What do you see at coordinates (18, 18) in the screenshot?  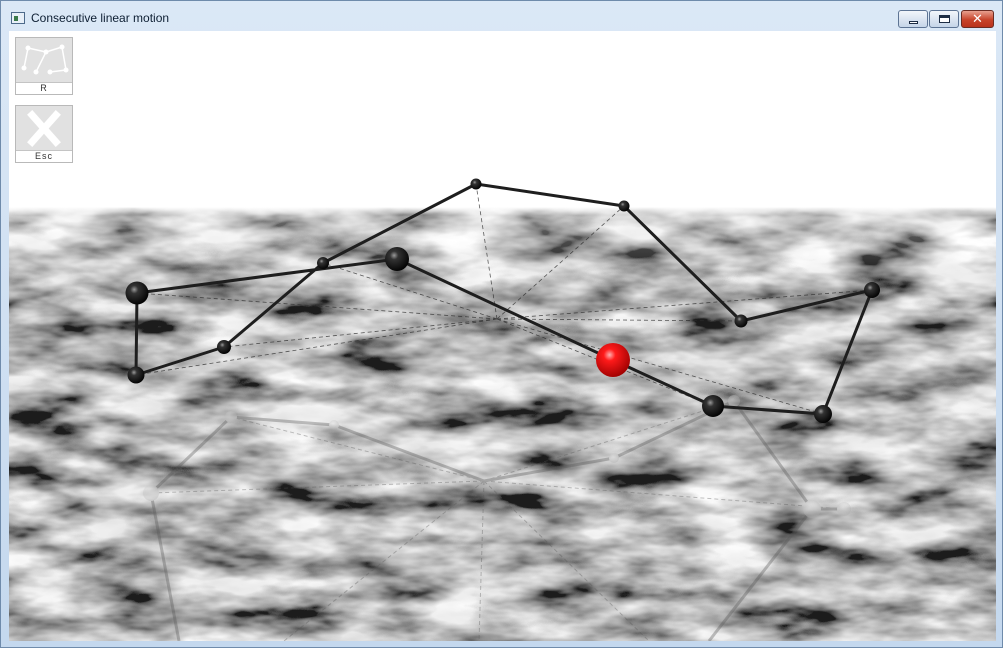 I see `app-icon` at bounding box center [18, 18].